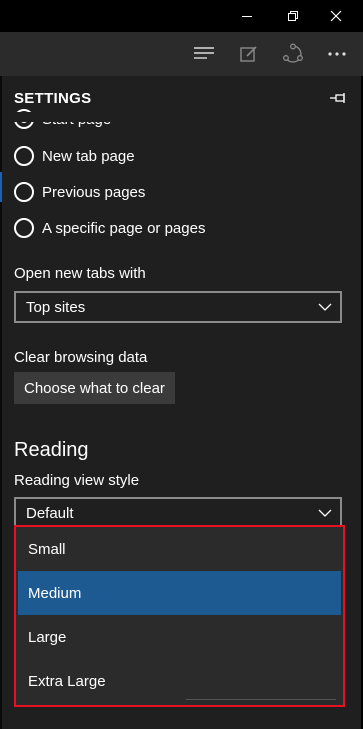 Image resolution: width=363 pixels, height=729 pixels. I want to click on restore-icon, so click(293, 16).